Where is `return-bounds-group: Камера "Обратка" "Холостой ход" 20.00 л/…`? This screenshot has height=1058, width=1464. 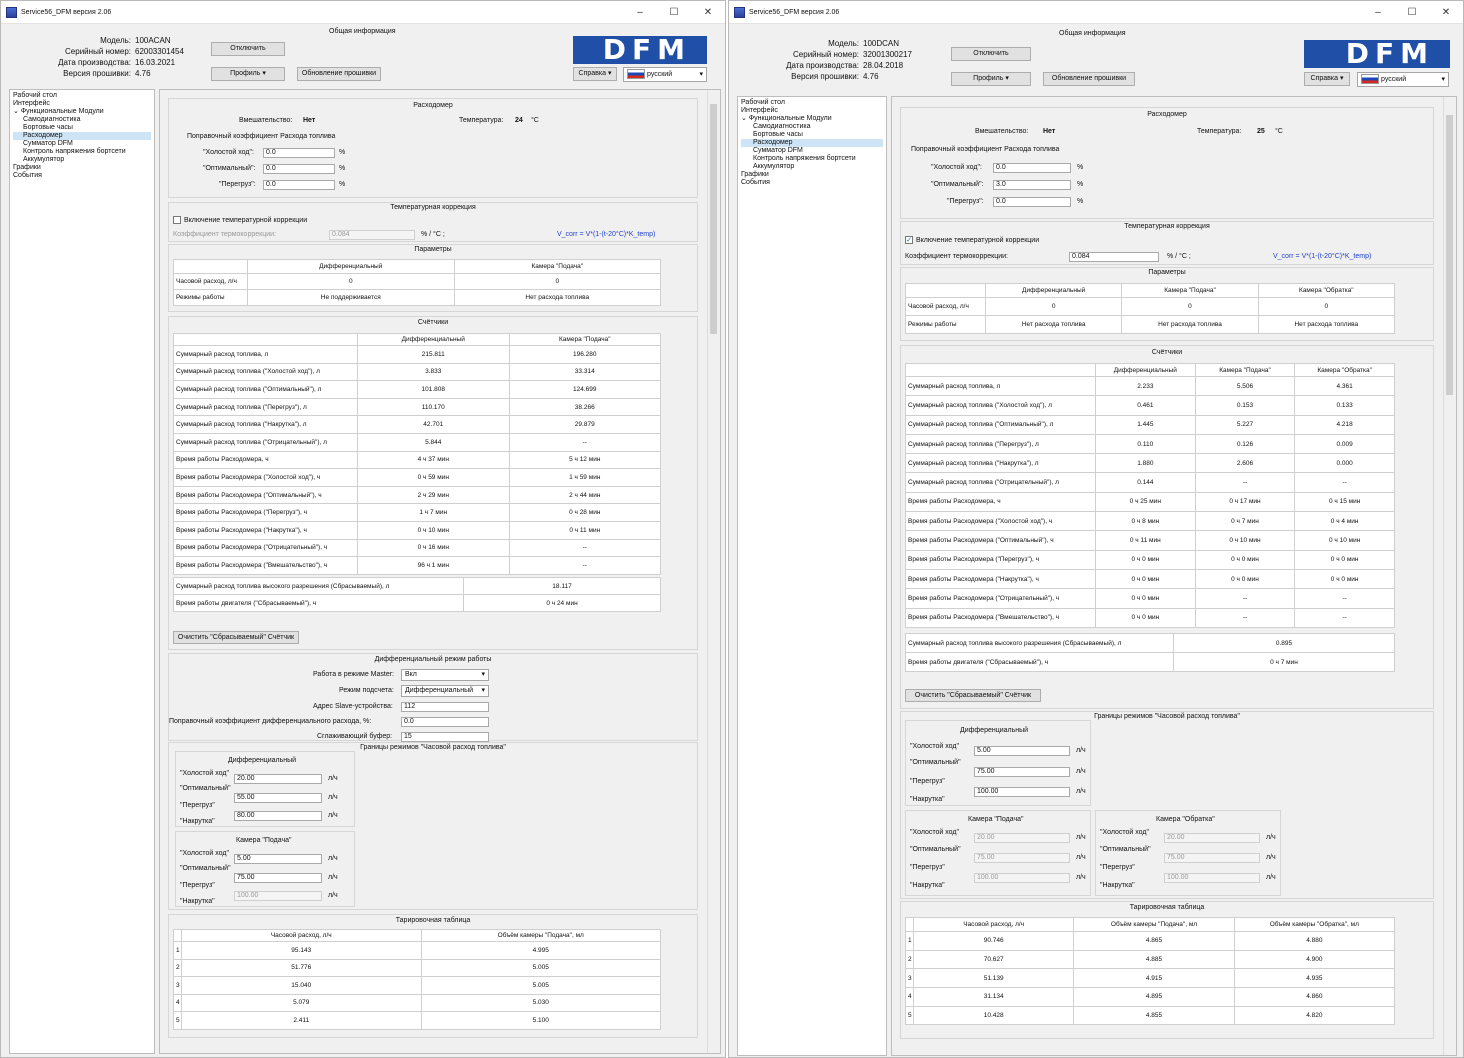
return-bounds-group: Камера "Обратка" "Холостой ход" 20.00 л/… is located at coordinates (1188, 853).